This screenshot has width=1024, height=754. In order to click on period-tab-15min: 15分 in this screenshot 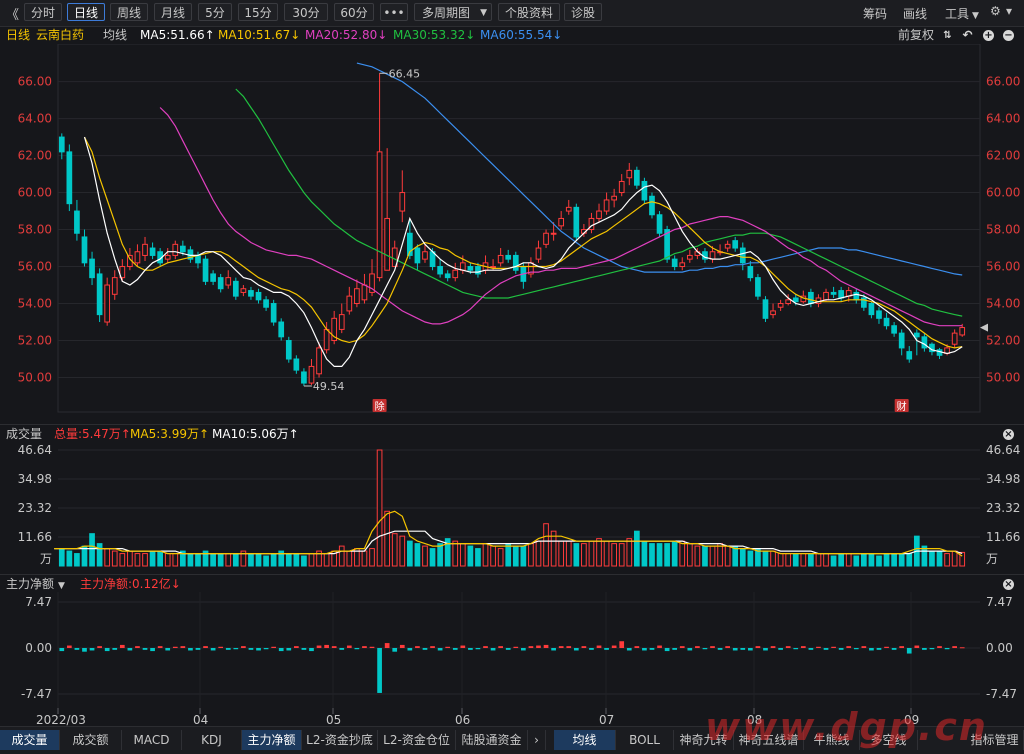, I will do `click(258, 12)`.